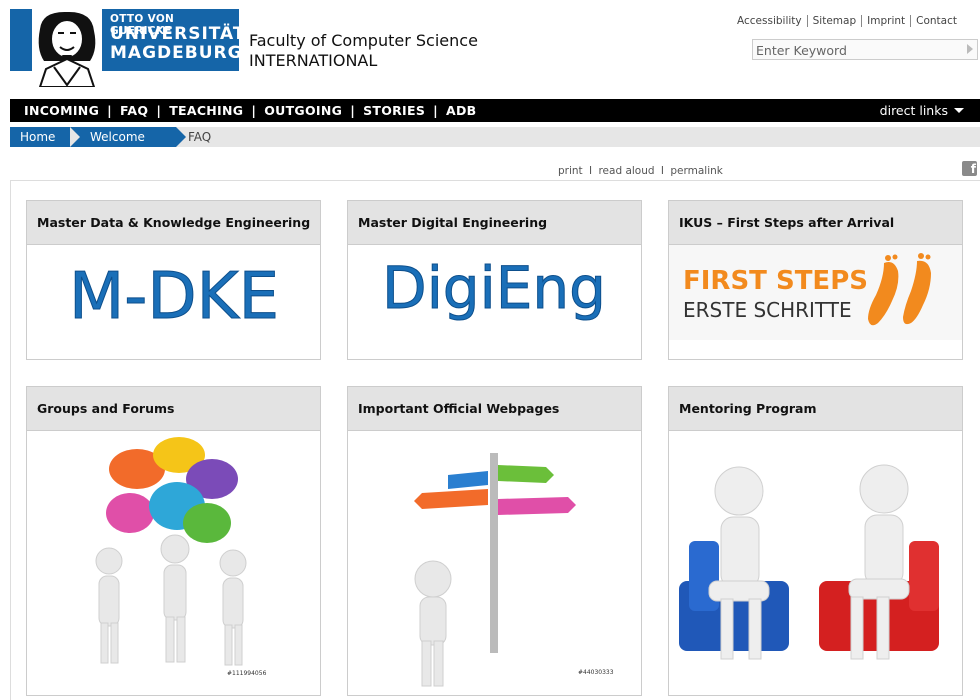  Describe the element at coordinates (815, 409) in the screenshot. I see `card-title: Mentoring Program` at that location.